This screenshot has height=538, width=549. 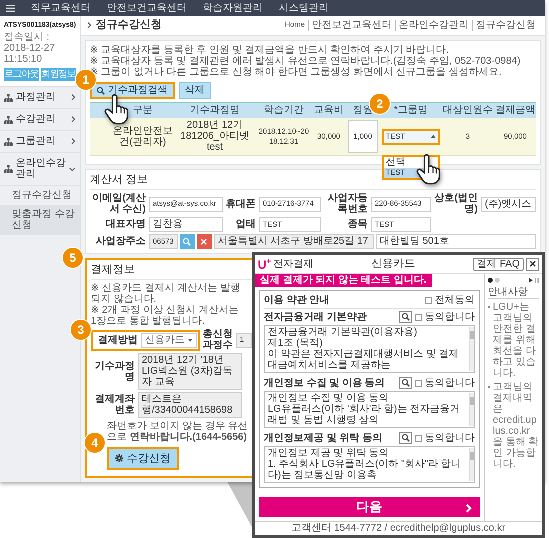 What do you see at coordinates (455, 300) in the screenshot?
I see `checkbox-label: 전체동의` at bounding box center [455, 300].